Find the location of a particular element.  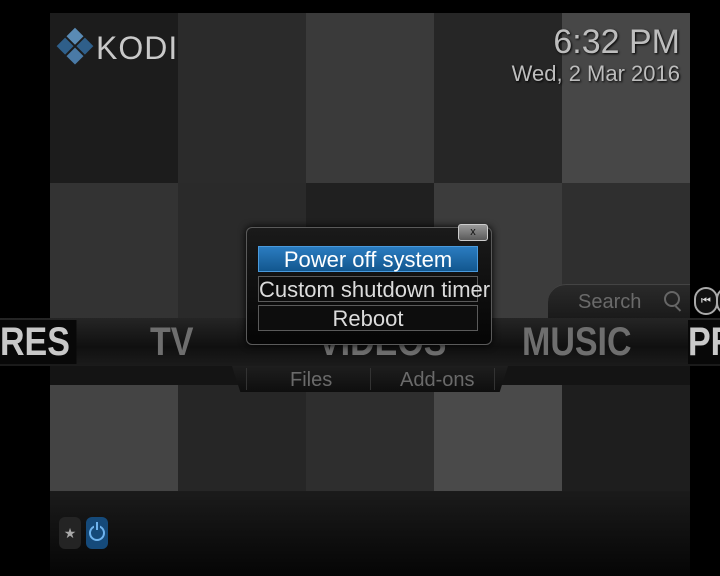

clock: 6:32 PM Wed, 2 Mar 2016 is located at coordinates (596, 56).